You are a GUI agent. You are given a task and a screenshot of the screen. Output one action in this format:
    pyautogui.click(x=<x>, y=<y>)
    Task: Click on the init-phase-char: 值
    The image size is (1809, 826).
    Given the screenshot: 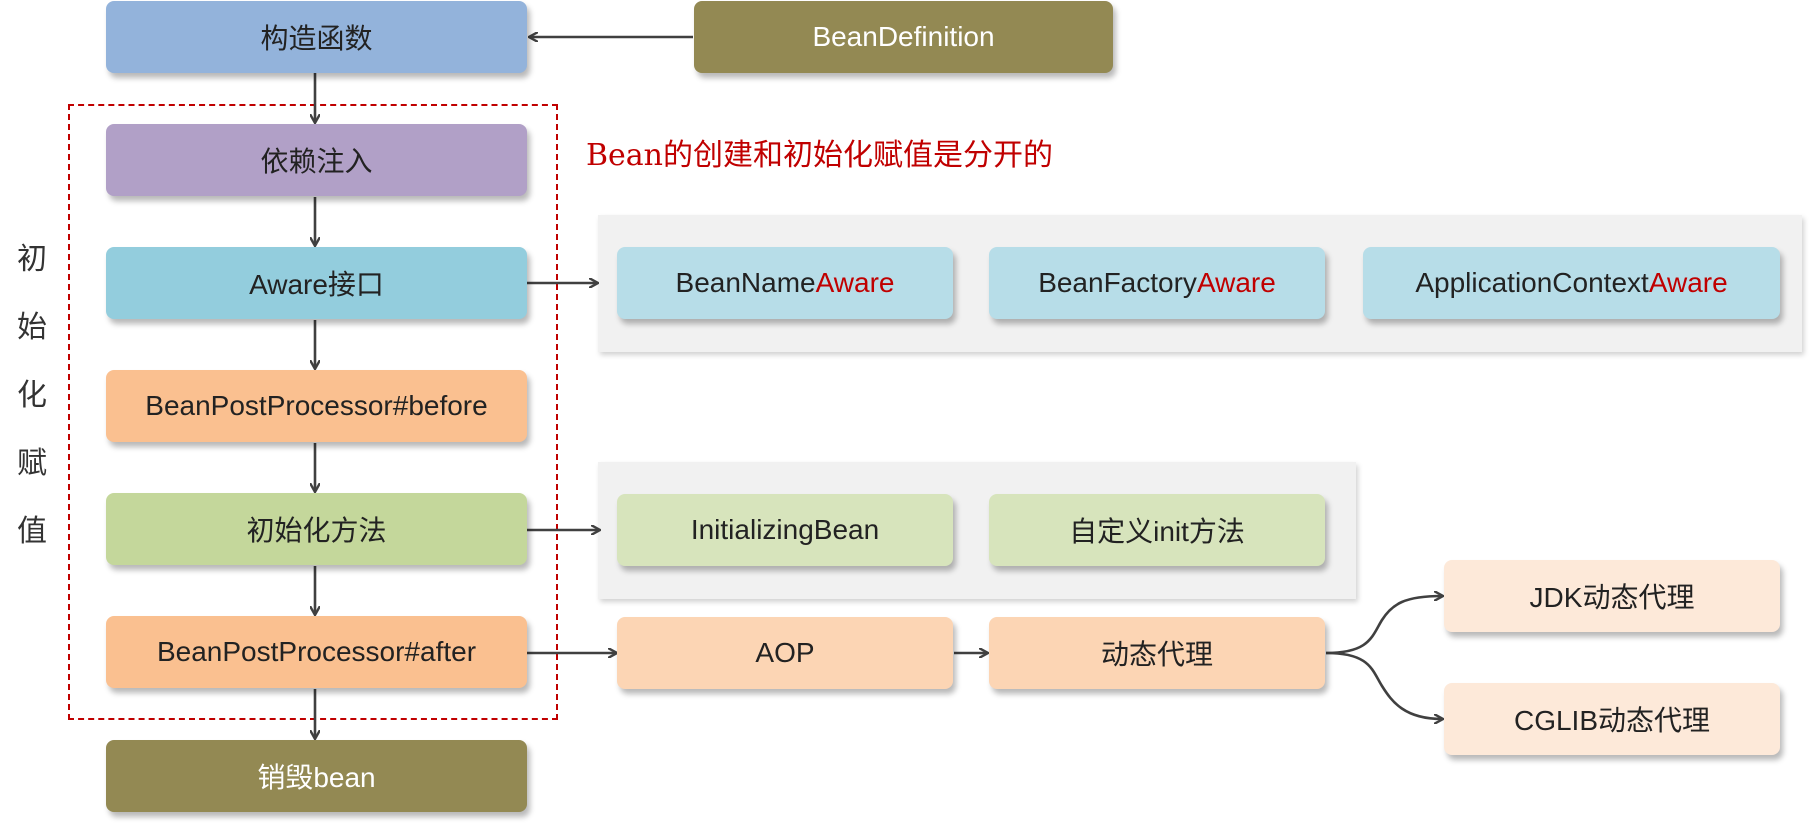 What is the action you would take?
    pyautogui.click(x=32, y=531)
    